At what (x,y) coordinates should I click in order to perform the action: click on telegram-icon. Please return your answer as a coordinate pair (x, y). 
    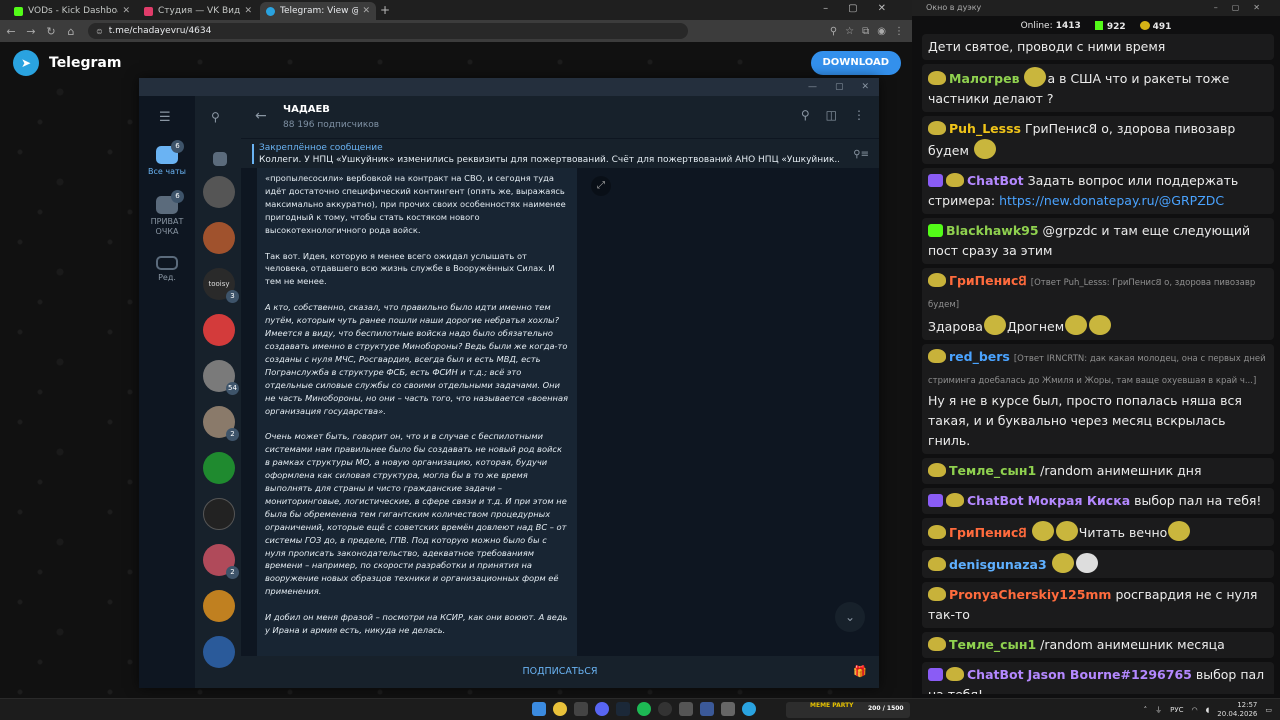
    Looking at the image, I should click on (749, 709).